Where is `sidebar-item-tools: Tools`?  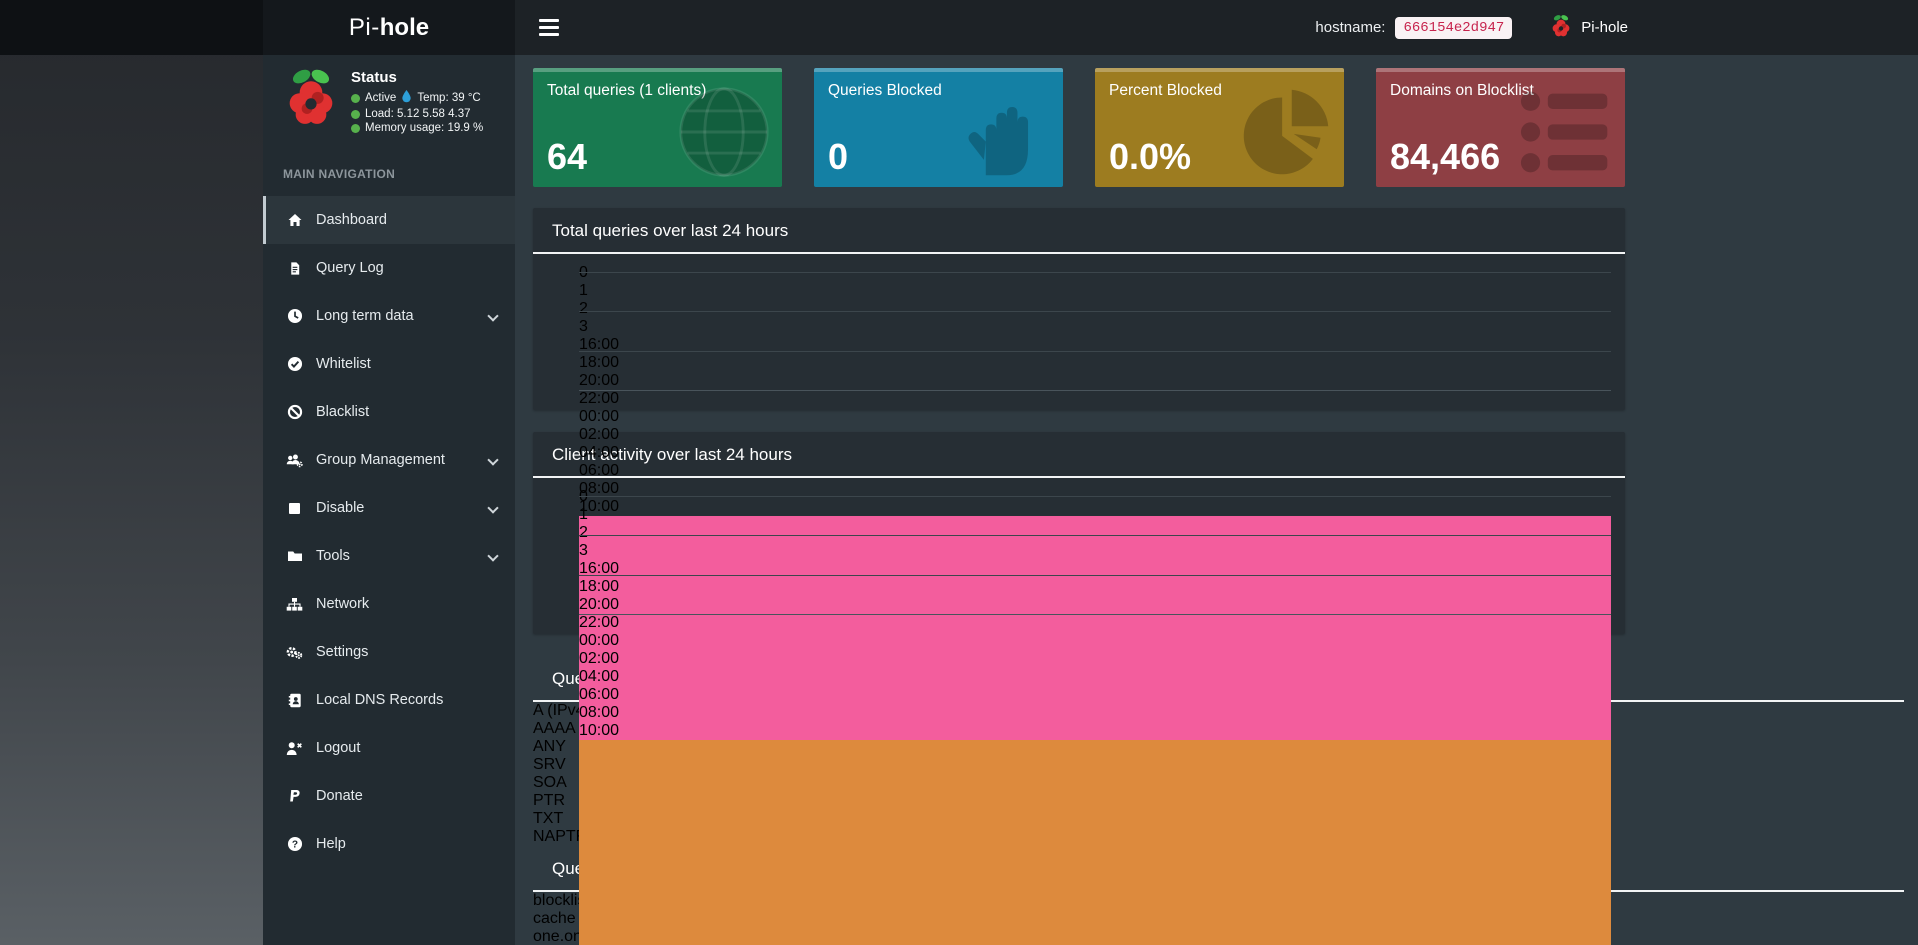
sidebar-item-tools: Tools is located at coordinates (389, 556).